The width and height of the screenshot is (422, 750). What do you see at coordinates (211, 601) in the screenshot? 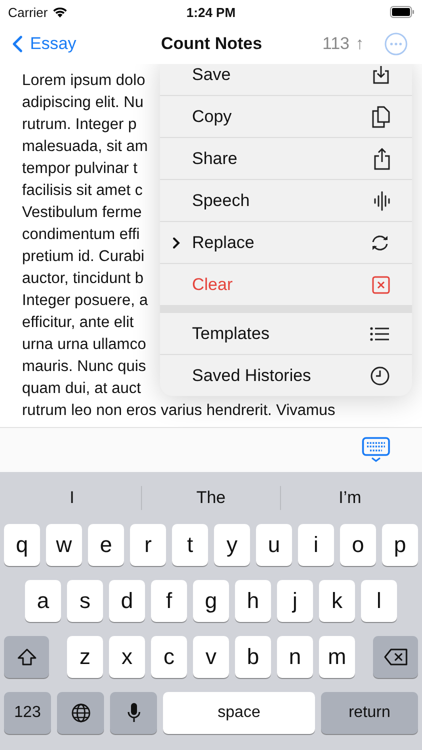
I see `key: g` at bounding box center [211, 601].